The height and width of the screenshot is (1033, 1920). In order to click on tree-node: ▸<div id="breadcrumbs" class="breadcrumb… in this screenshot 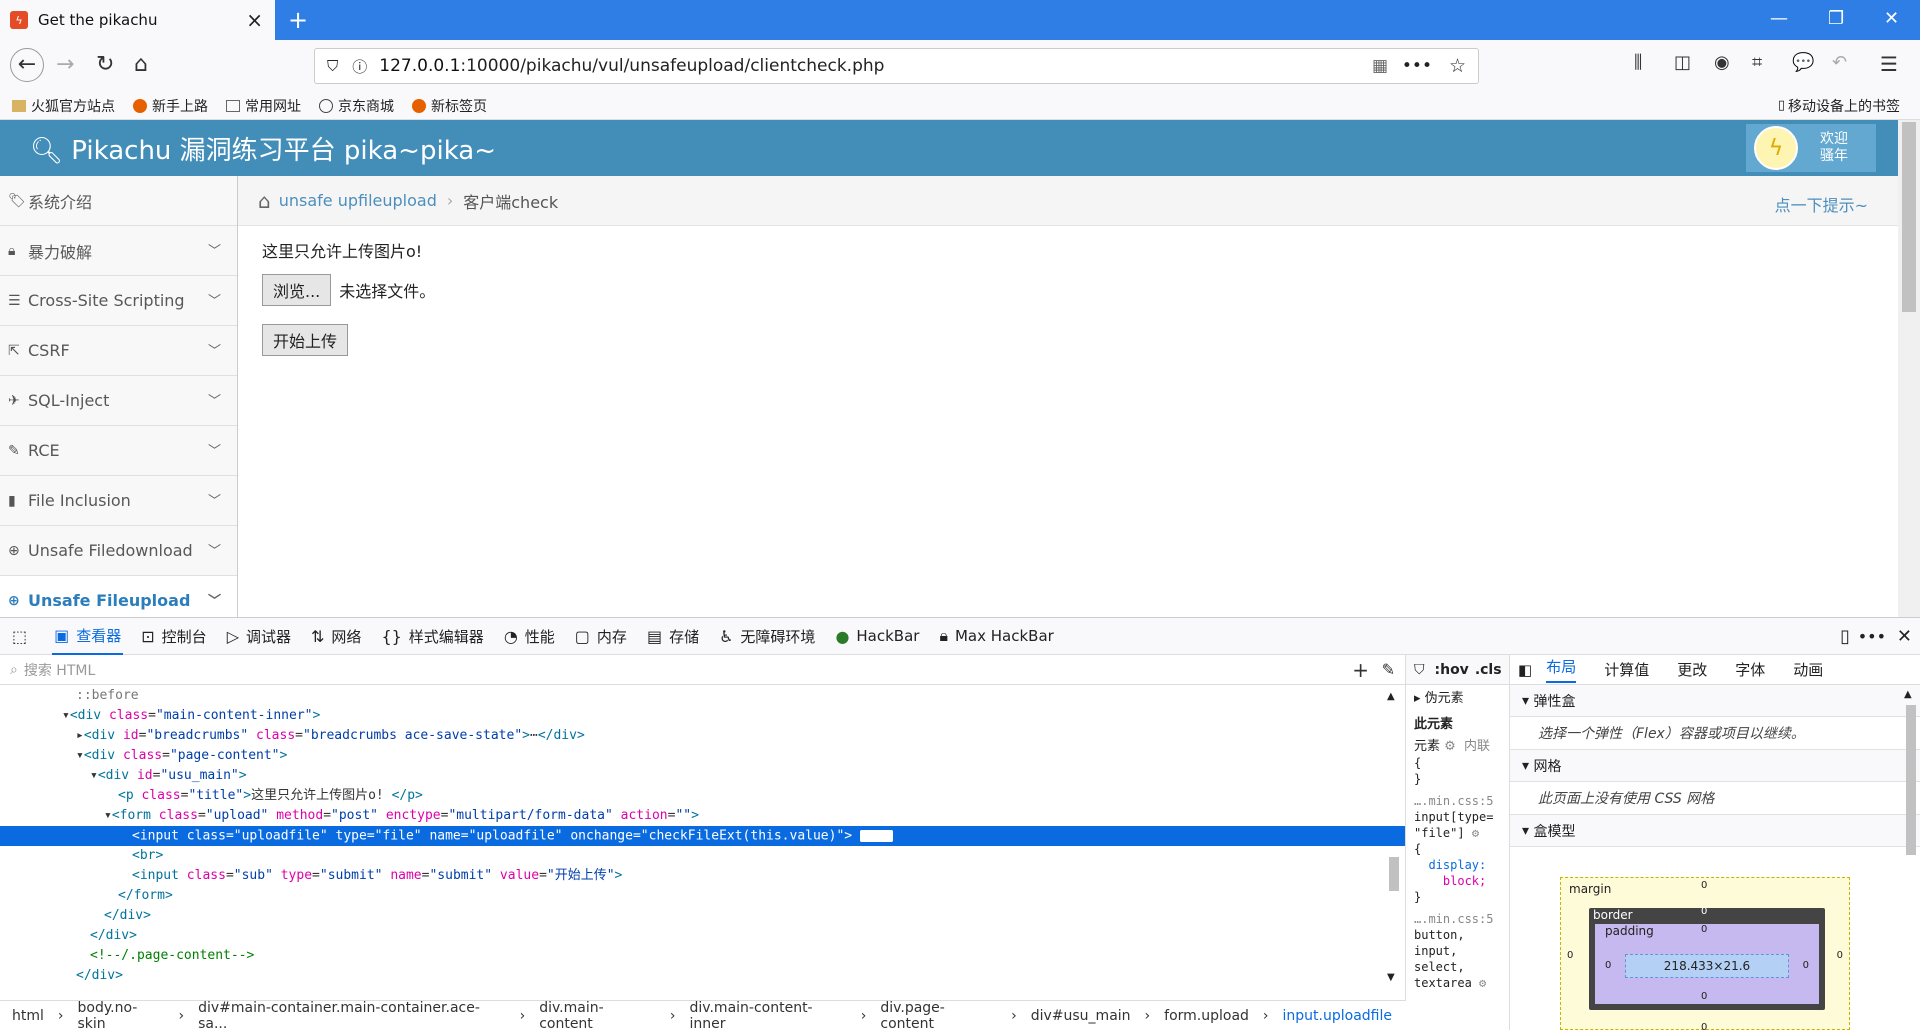, I will do `click(702, 736)`.